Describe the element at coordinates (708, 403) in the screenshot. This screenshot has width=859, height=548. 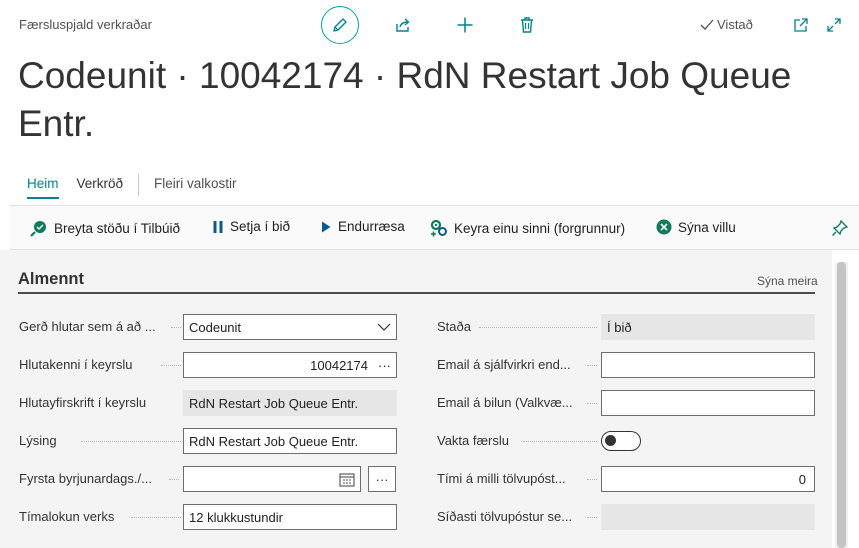
I see `email-failure-input` at that location.